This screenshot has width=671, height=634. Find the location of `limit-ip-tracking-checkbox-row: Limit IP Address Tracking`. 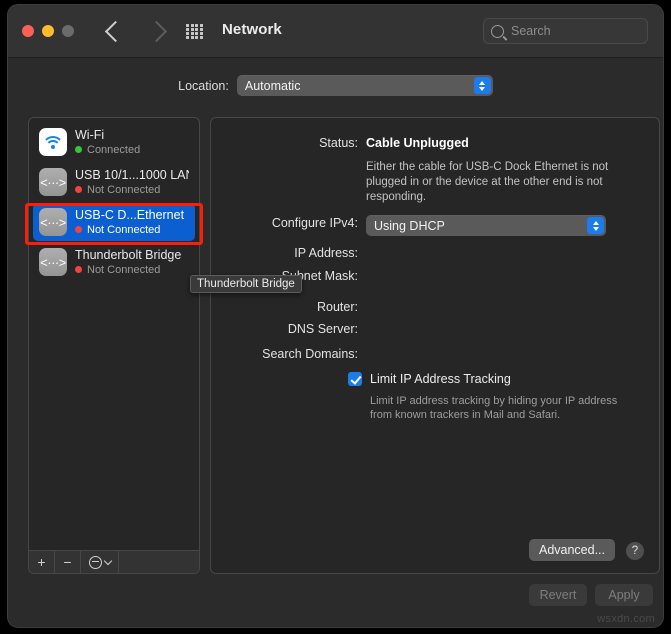

limit-ip-tracking-checkbox-row: Limit IP Address Tracking is located at coordinates (429, 379).